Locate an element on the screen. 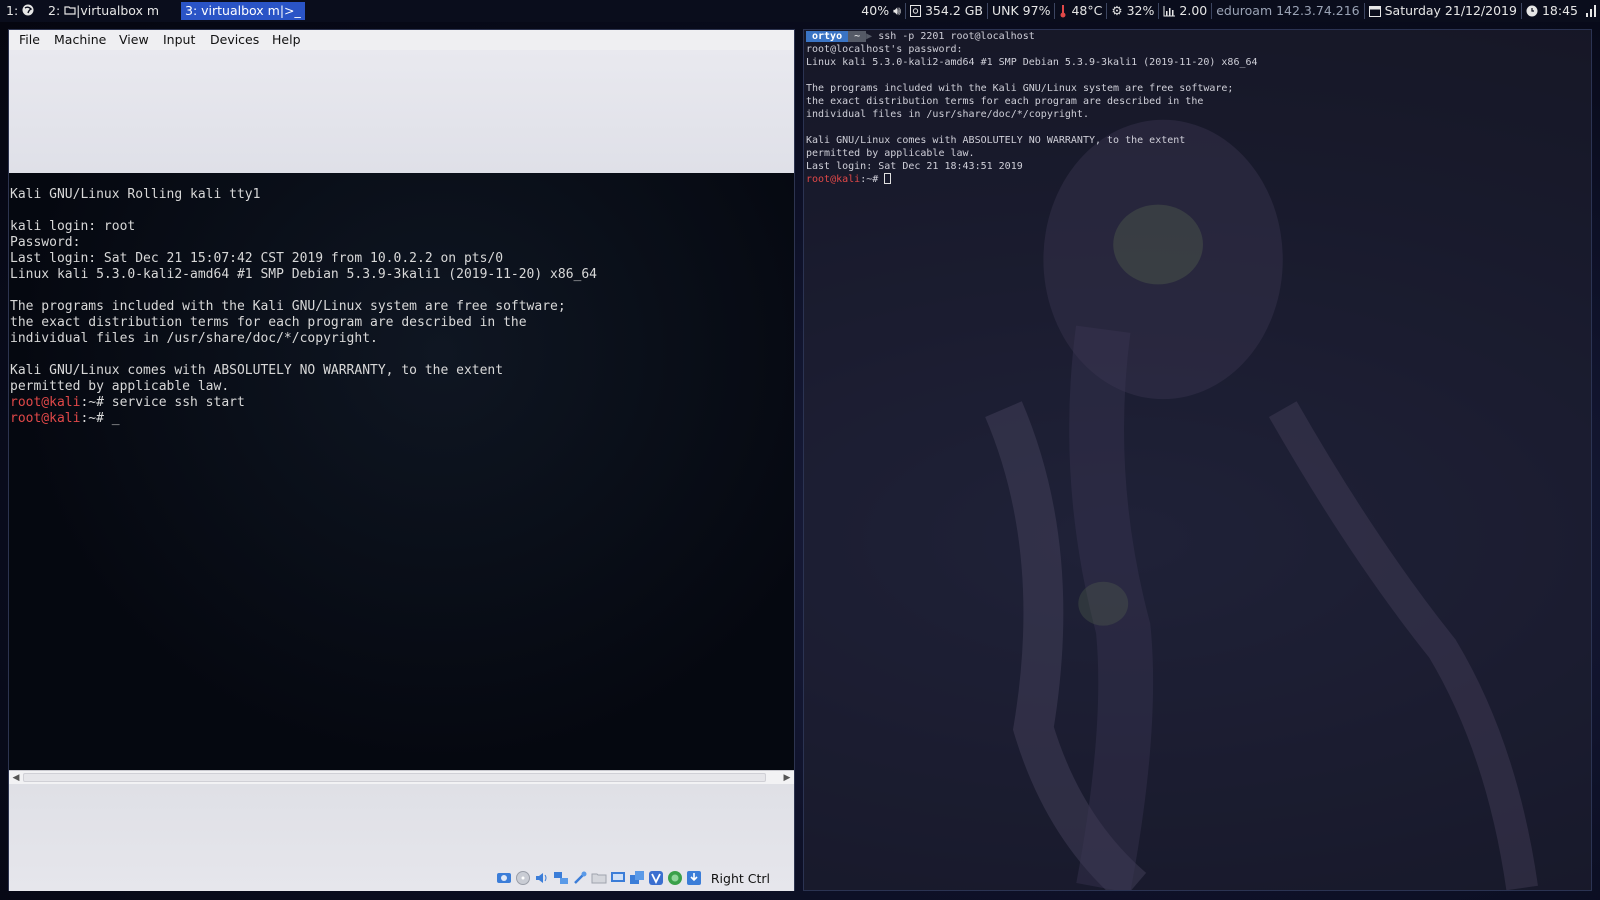  calendar-icon is located at coordinates (1374, 11).